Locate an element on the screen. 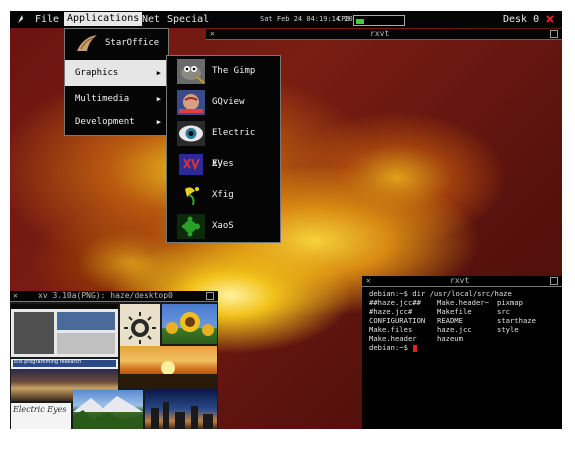 This screenshot has height=449, width=575. menu-item-label: The Gimp is located at coordinates (234, 71).